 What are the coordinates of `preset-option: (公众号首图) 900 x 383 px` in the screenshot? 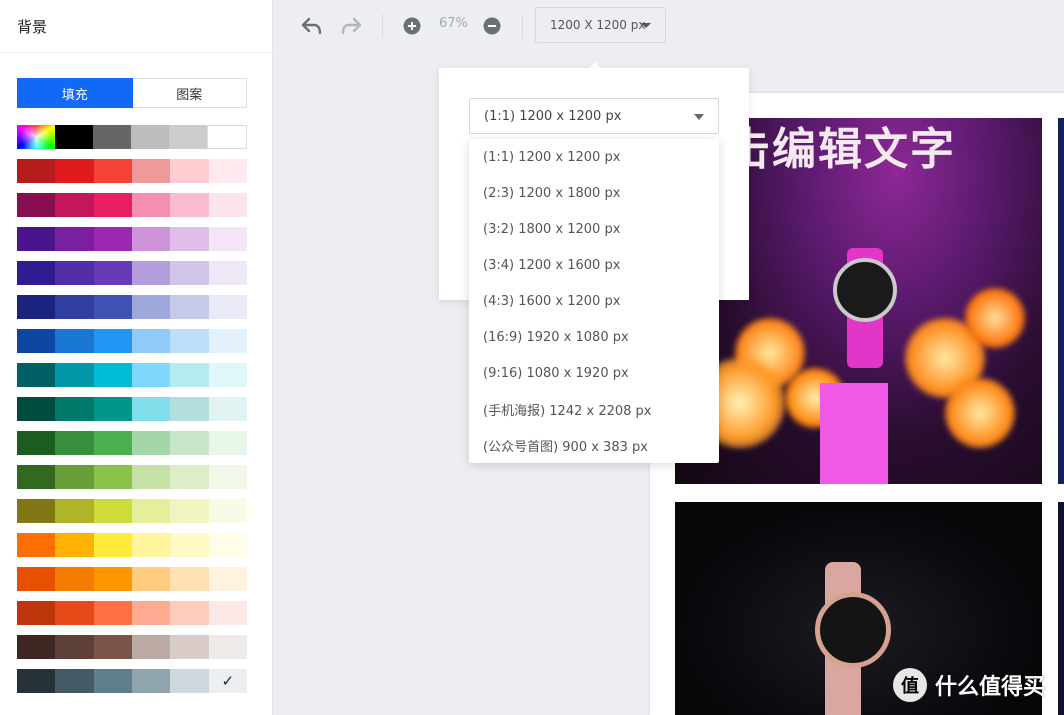 It's located at (594, 445).